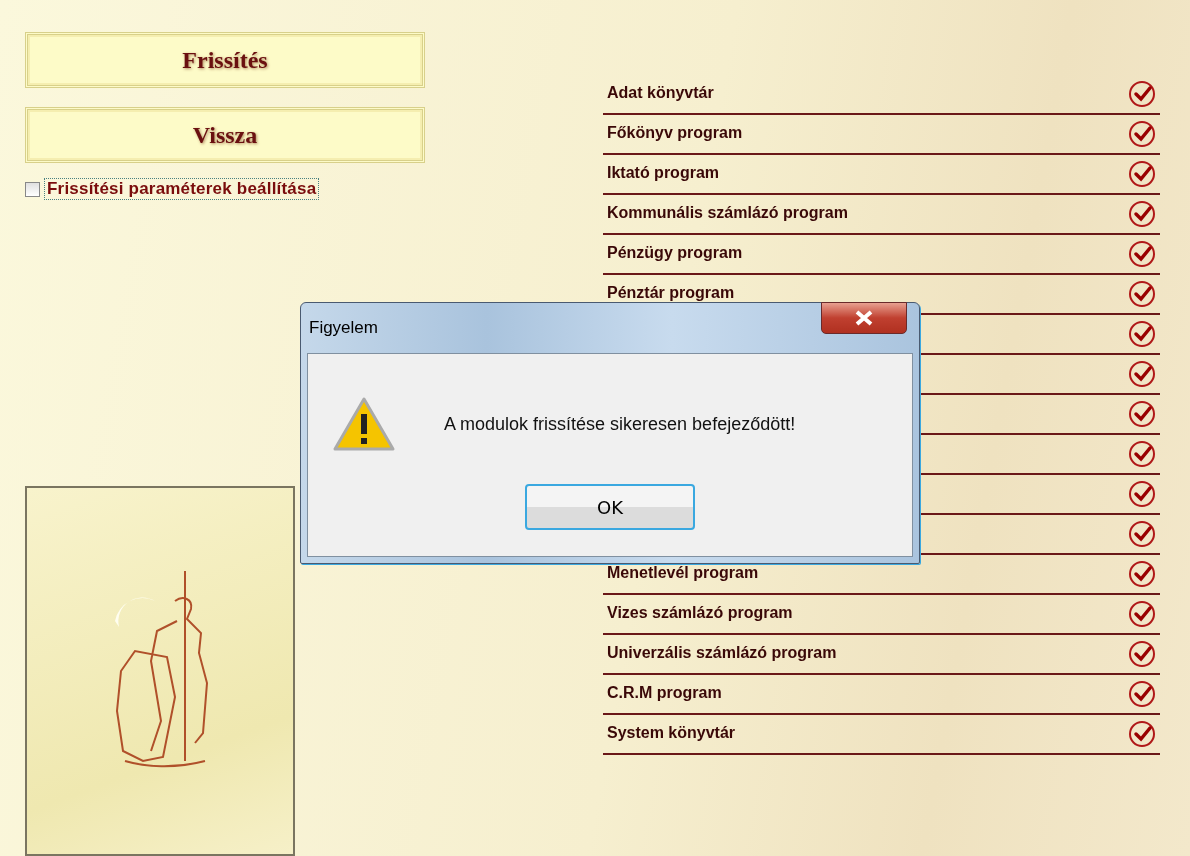 The image size is (1190, 856). I want to click on dialog-title: Figyelem, so click(343, 328).